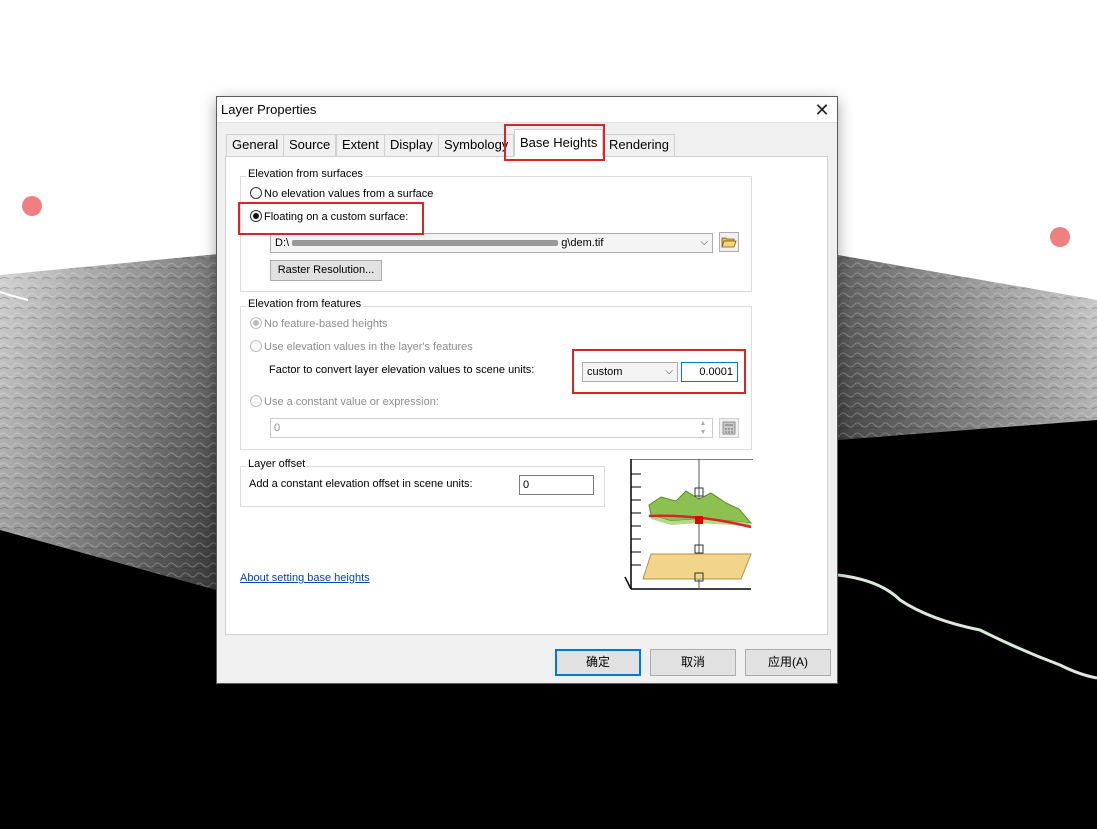  I want to click on radio-no-surface-label: No elevation values from a surface, so click(349, 194).